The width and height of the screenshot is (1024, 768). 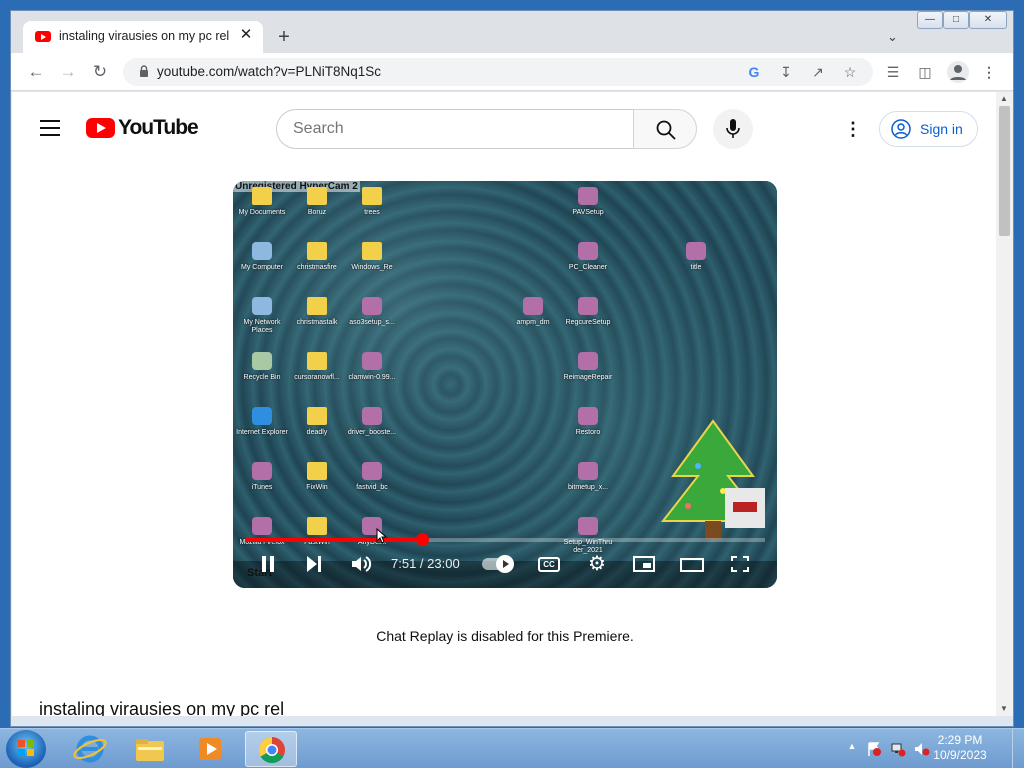 What do you see at coordinates (50, 128) in the screenshot?
I see `guide-menu-icon` at bounding box center [50, 128].